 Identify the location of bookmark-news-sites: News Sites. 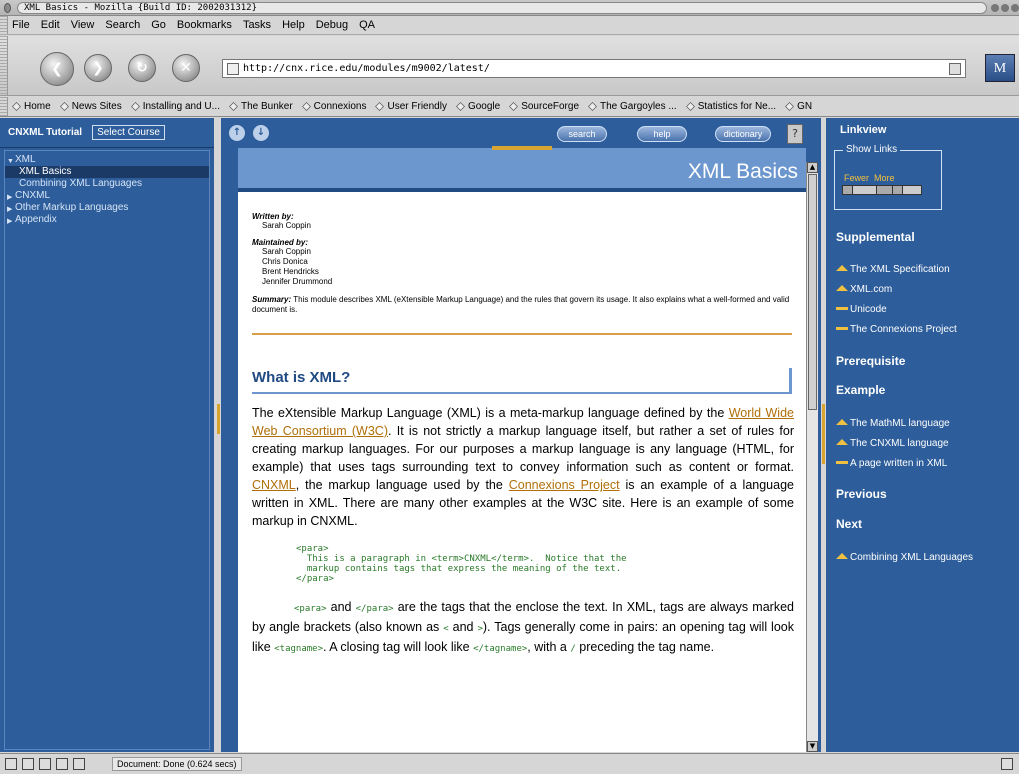
(90, 106).